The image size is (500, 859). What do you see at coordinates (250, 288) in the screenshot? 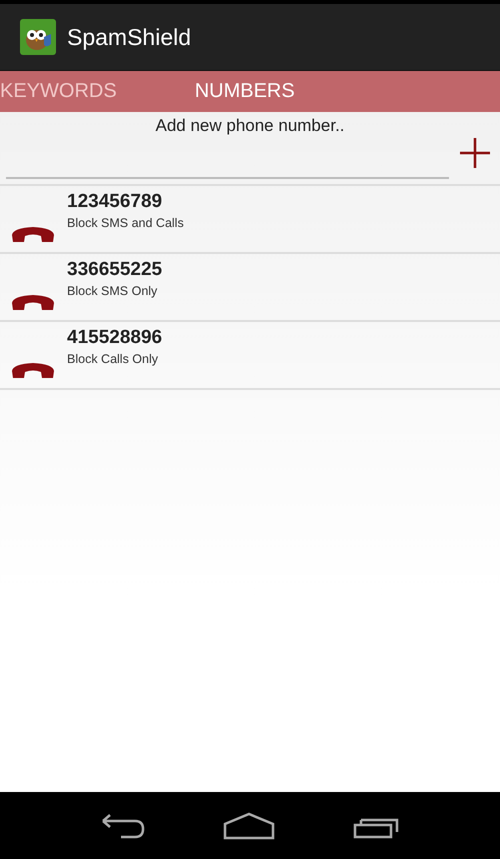
I see `number-list-item: 336655225 Block SMS Only` at bounding box center [250, 288].